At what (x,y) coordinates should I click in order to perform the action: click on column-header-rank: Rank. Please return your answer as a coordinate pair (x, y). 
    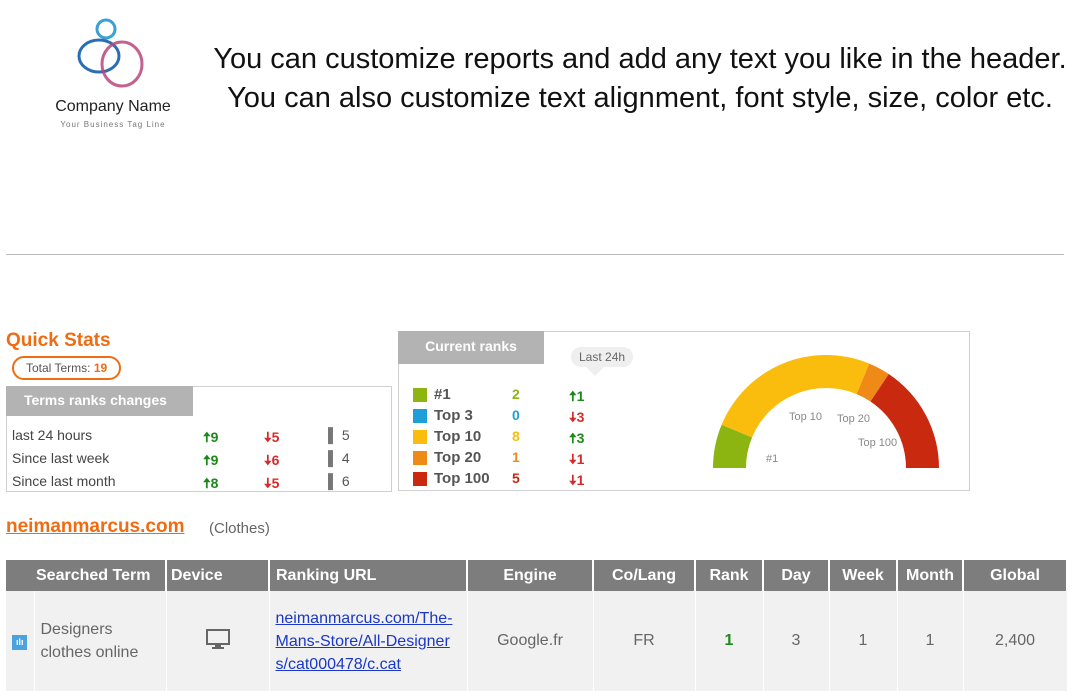
    Looking at the image, I should click on (729, 575).